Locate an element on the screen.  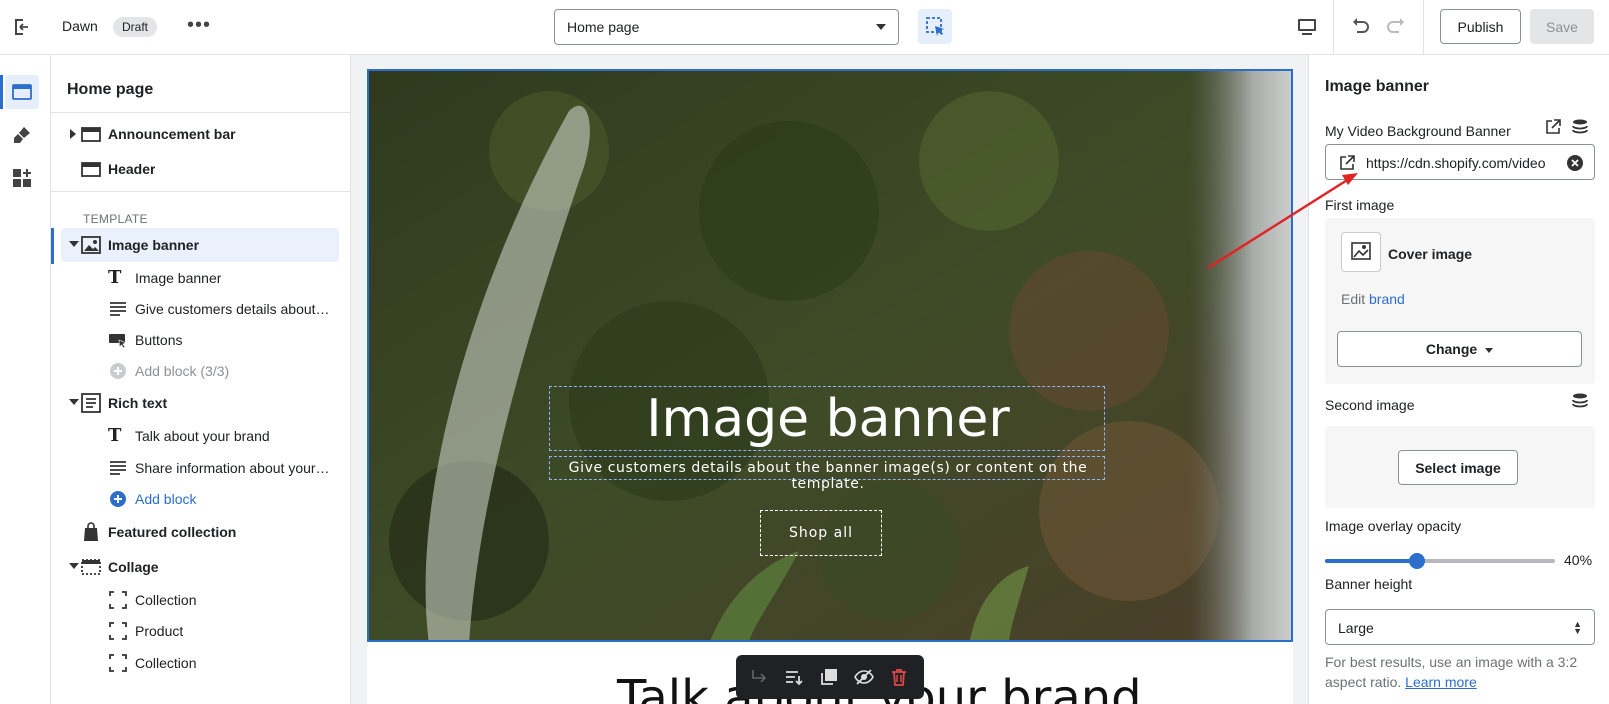
template-select: Home page is located at coordinates (726, 27).